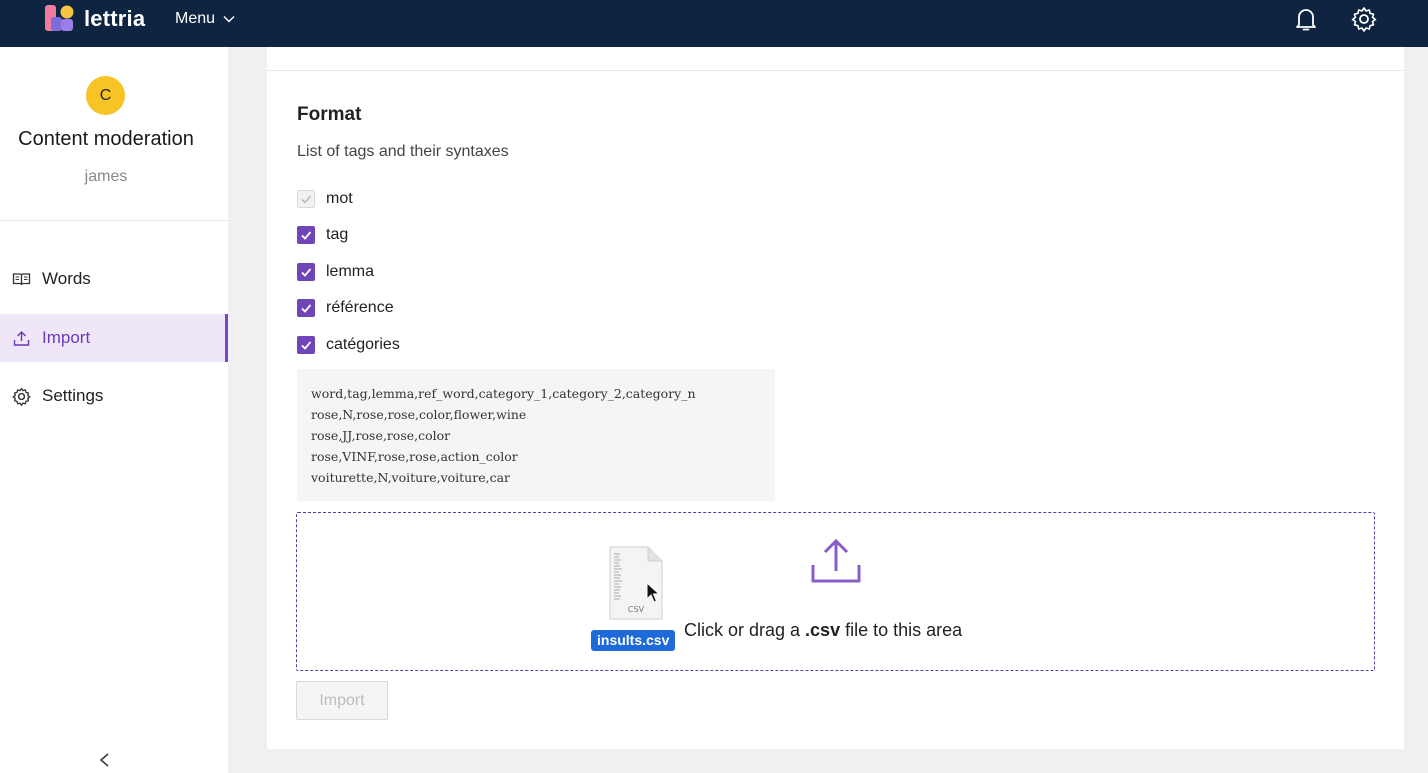 This screenshot has width=1428, height=773. Describe the element at coordinates (1364, 19) in the screenshot. I see `settings-gear-icon` at that location.